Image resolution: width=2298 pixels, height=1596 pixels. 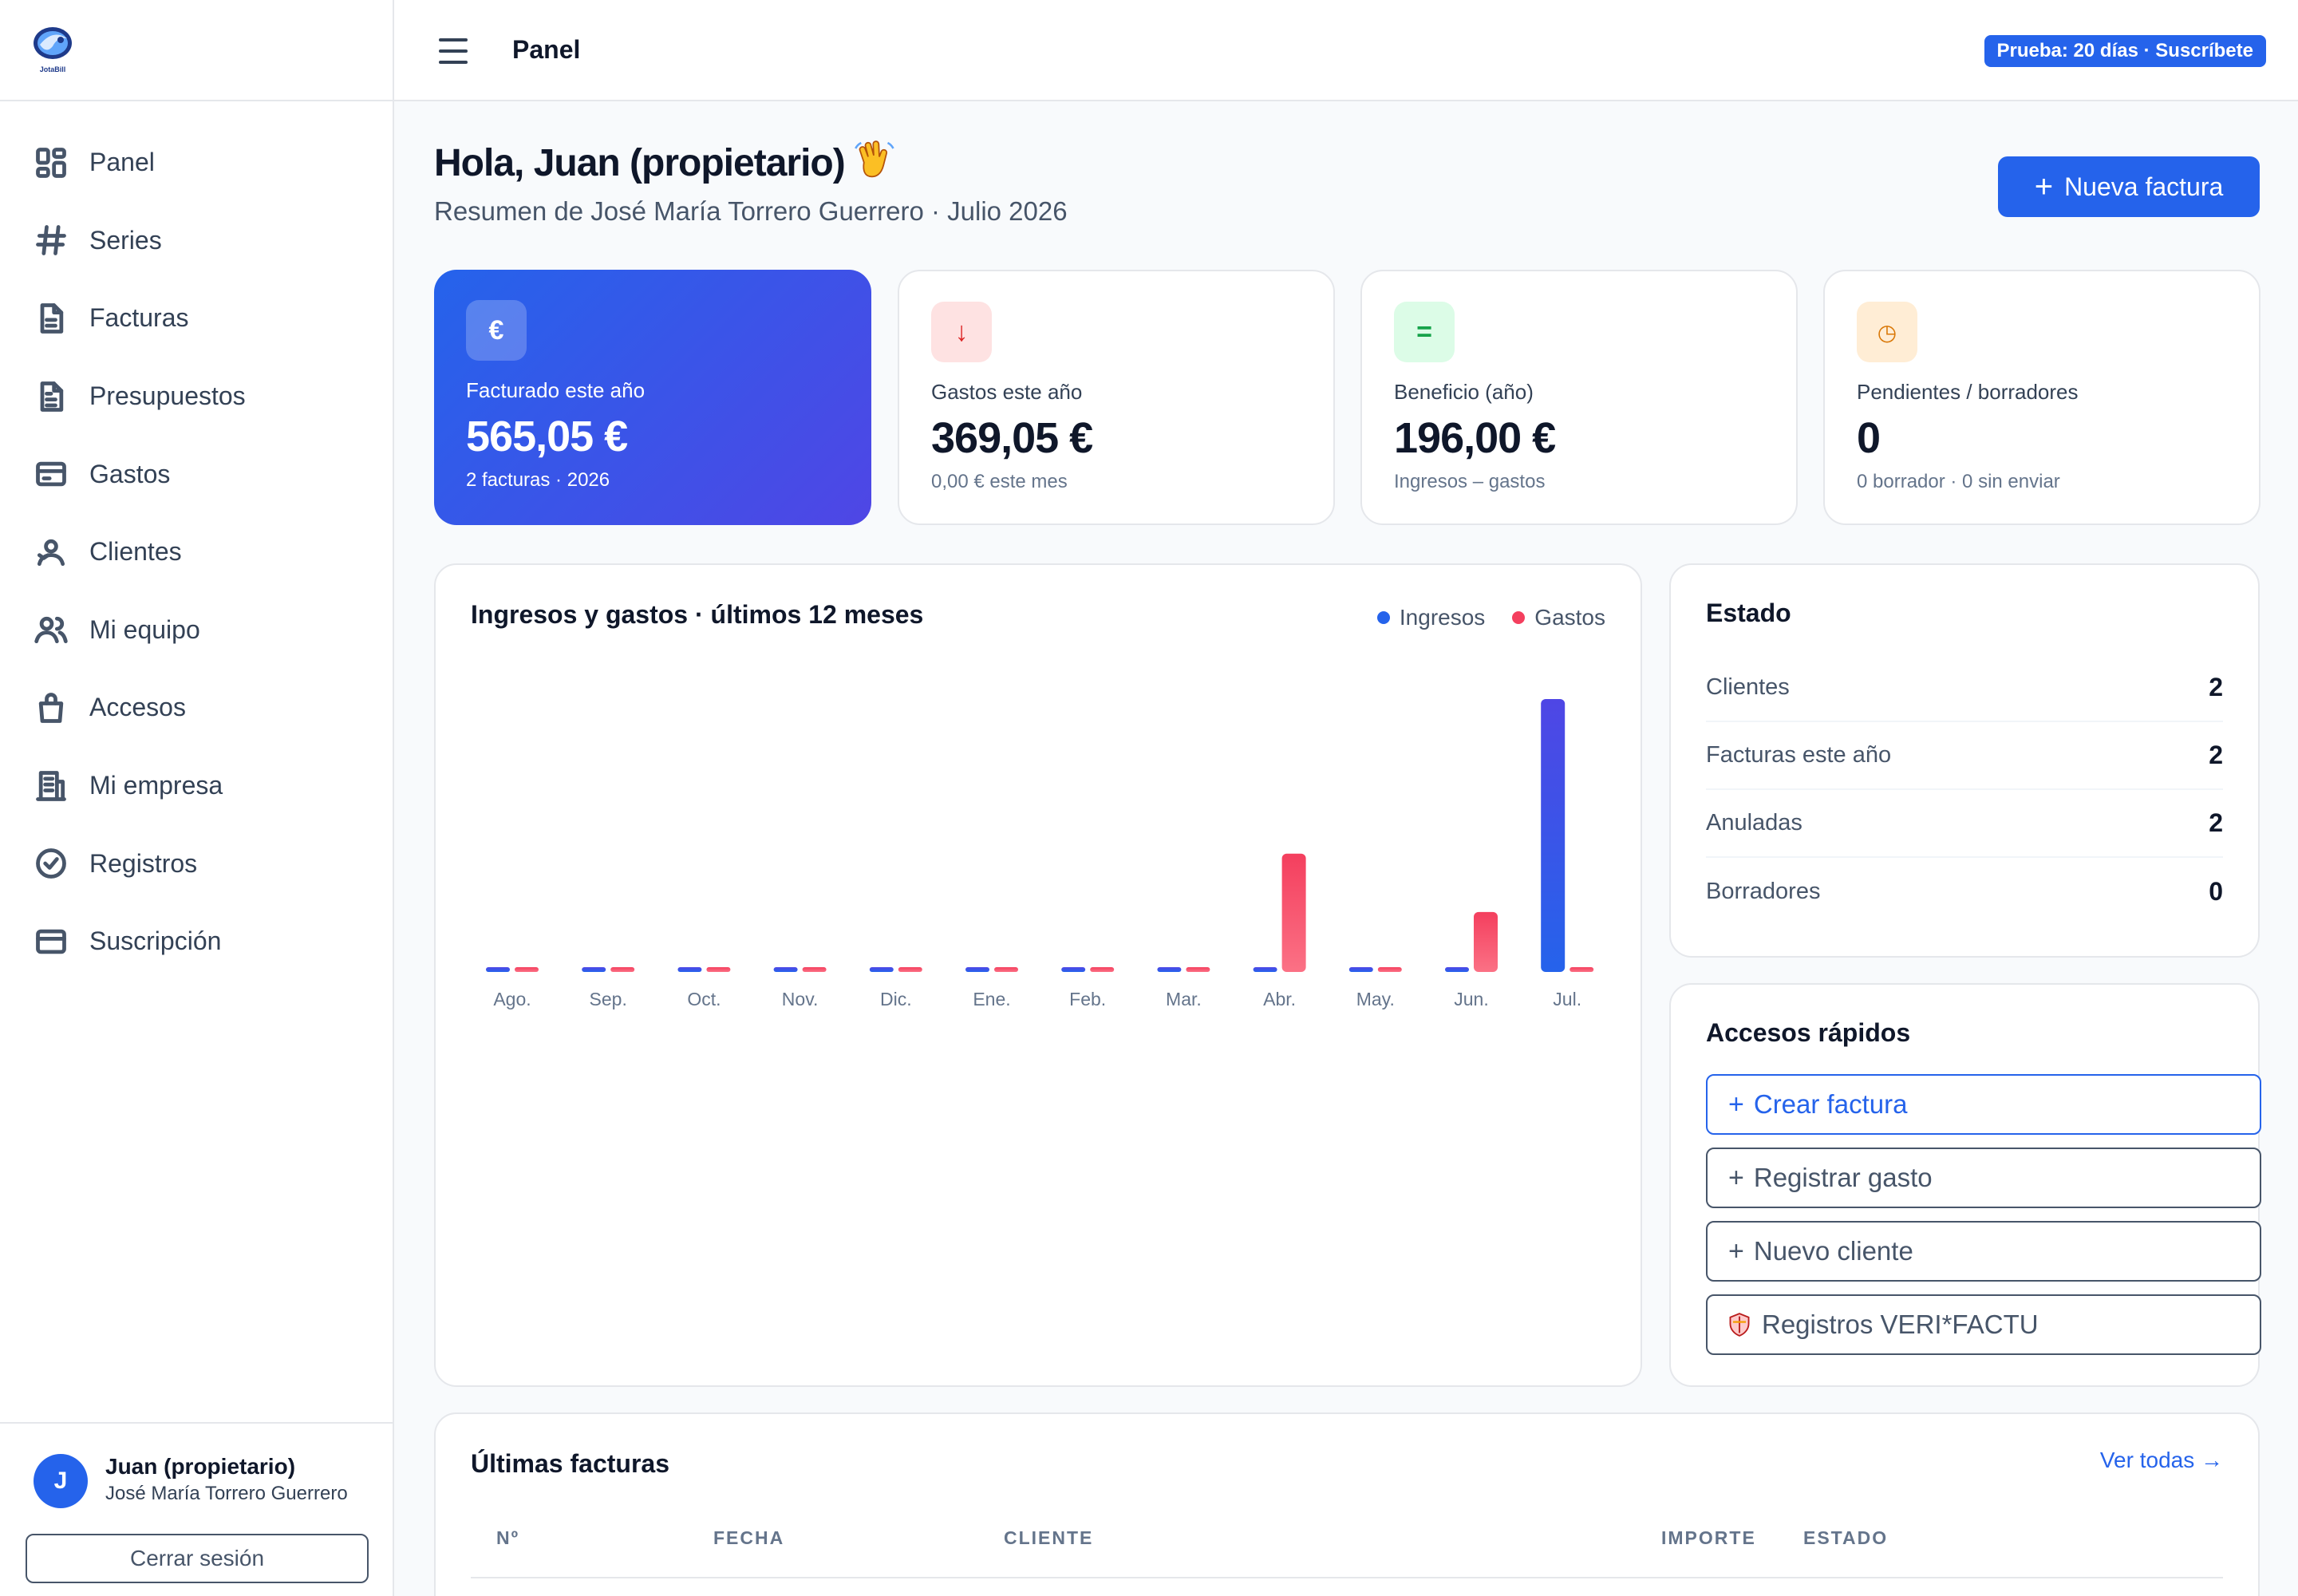 I want to click on x-tick-label: Sep., so click(x=608, y=999).